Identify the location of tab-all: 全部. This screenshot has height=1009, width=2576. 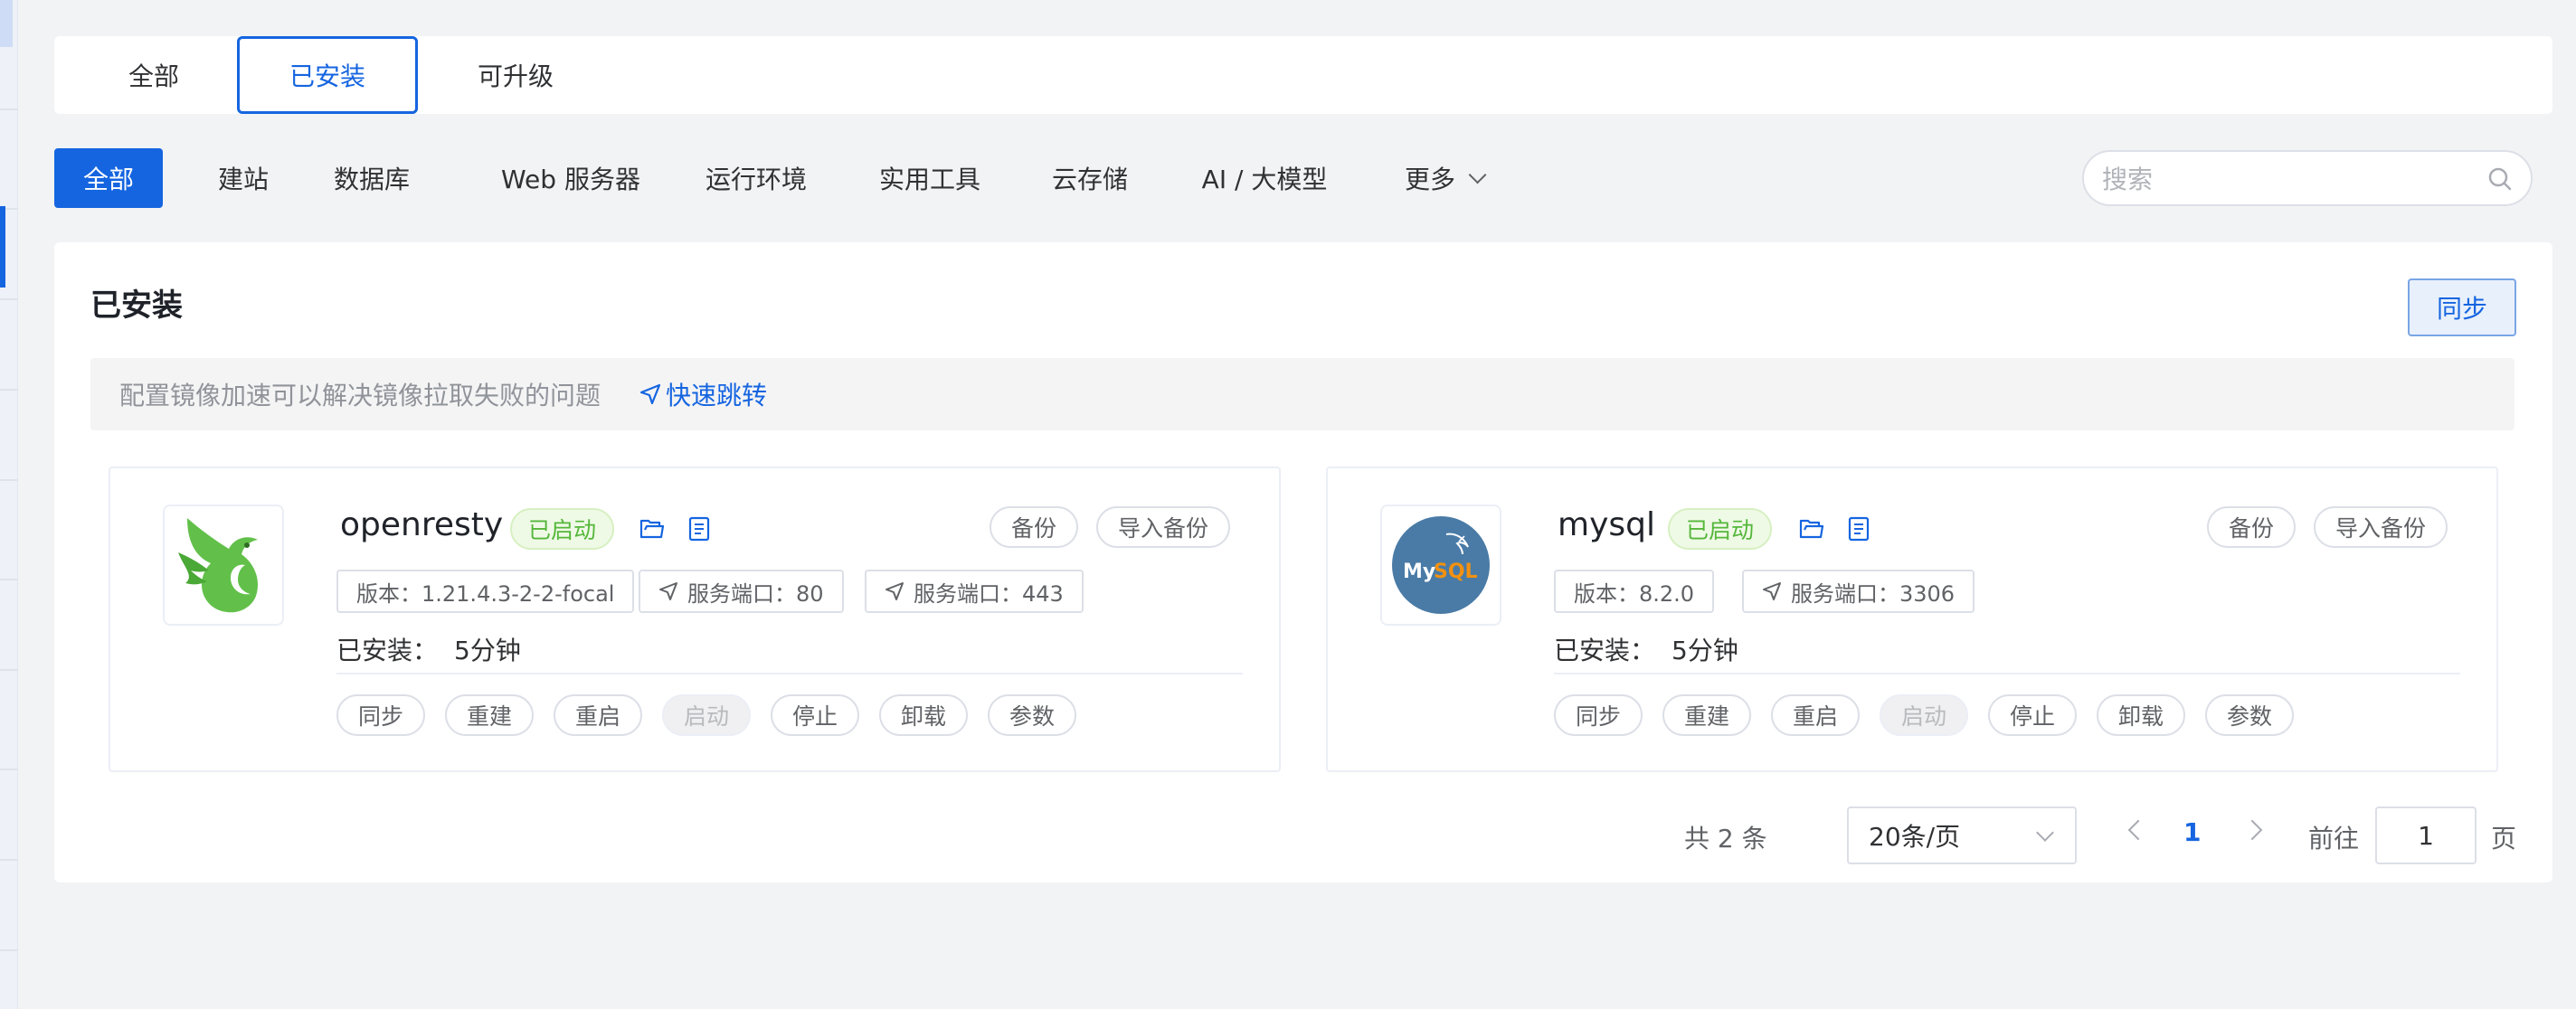
(154, 75).